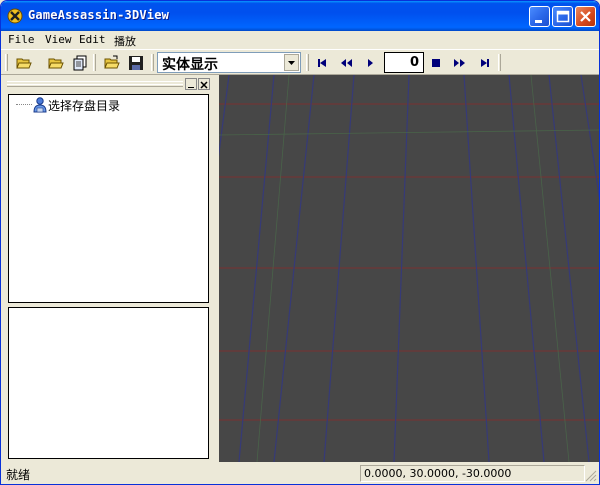  What do you see at coordinates (300, 473) in the screenshot?
I see `status-bar: 就绪 0.0000, 30.0000, -30.0000` at bounding box center [300, 473].